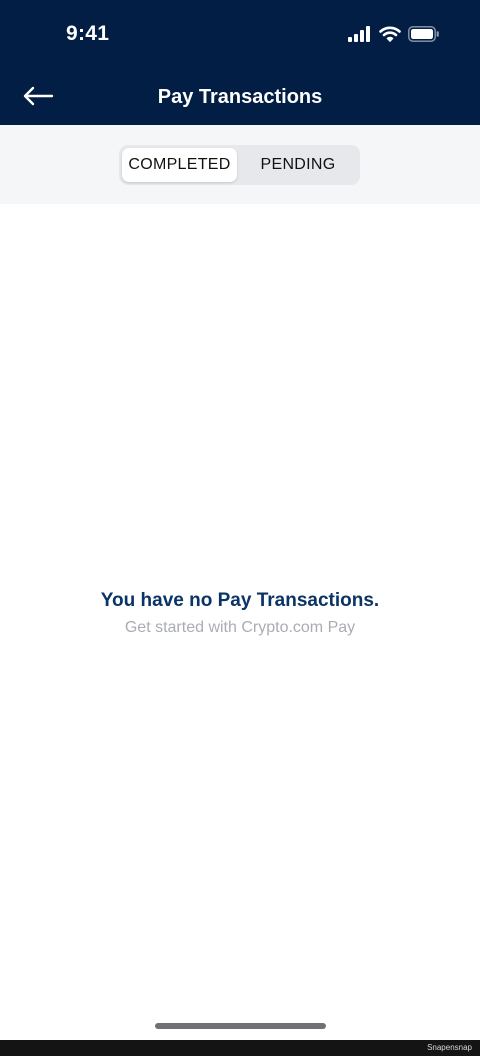 The width and height of the screenshot is (480, 1056). I want to click on tab-pending: PENDING, so click(298, 165).